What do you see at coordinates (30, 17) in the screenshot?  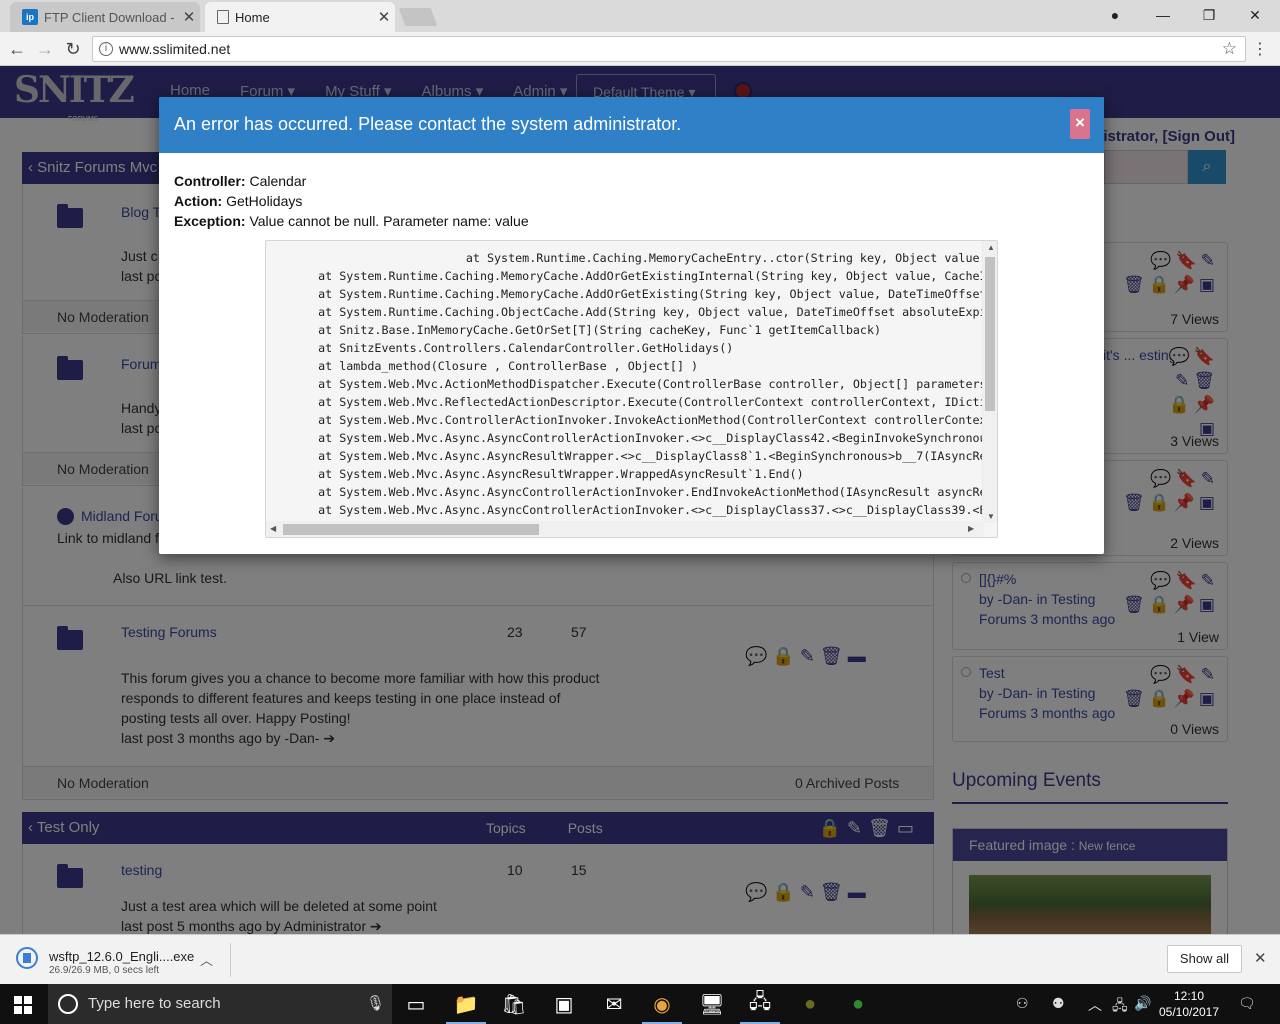 I see `ipswitch-favicon-icon: ip` at bounding box center [30, 17].